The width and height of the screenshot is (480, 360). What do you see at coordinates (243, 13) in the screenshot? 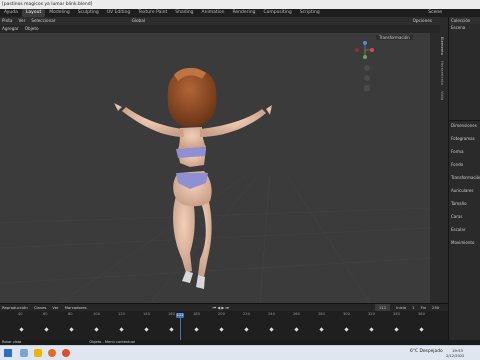
I see `tab-rendering: Rendering` at bounding box center [243, 13].